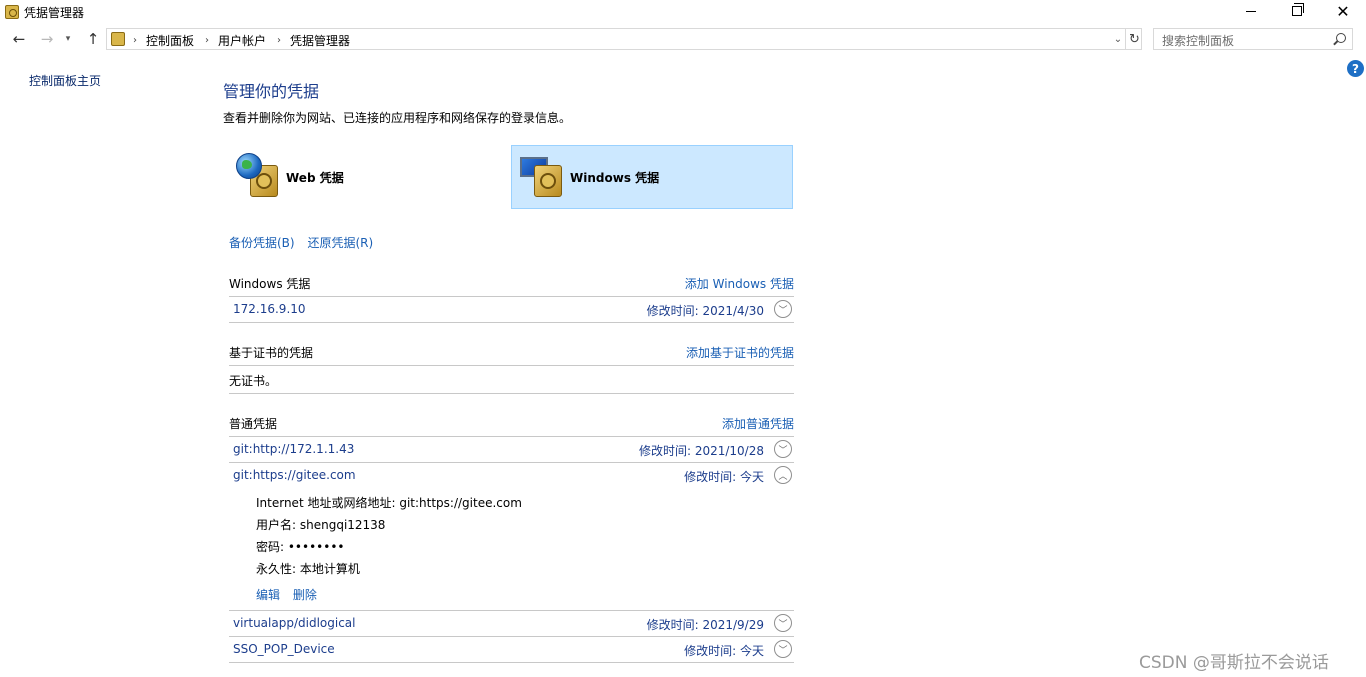 The width and height of the screenshot is (1366, 677). What do you see at coordinates (705, 311) in the screenshot?
I see `credential-modified: 修改时间: 2021/4/30` at bounding box center [705, 311].